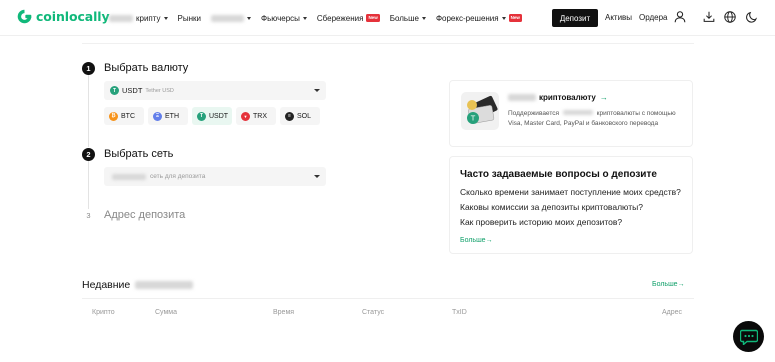 The image size is (775, 362). I want to click on faq-title: Часто задаваемые вопросы о депозите, so click(558, 174).